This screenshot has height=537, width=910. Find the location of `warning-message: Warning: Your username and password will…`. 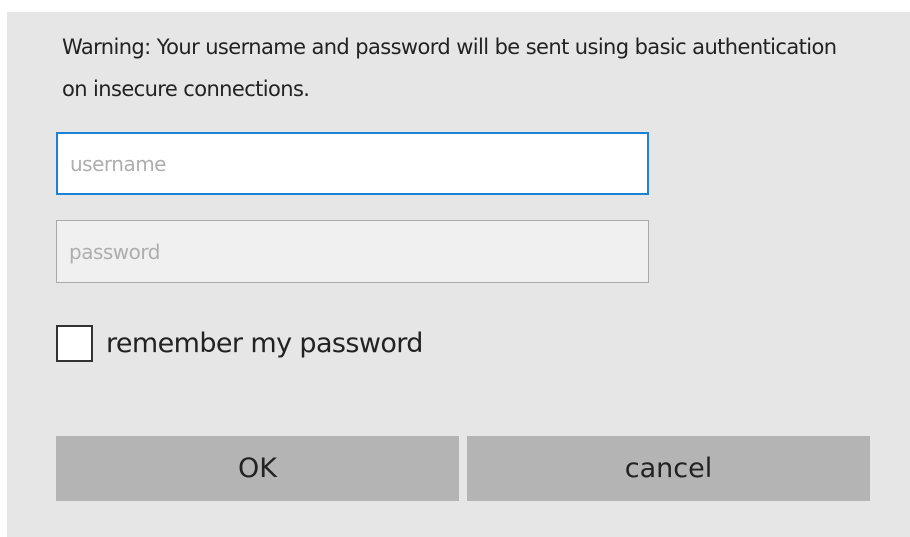

warning-message: Warning: Your username and password will… is located at coordinates (449, 68).